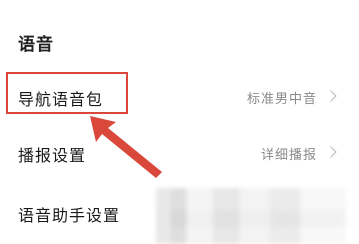 The width and height of the screenshot is (359, 244). Describe the element at coordinates (126, 147) in the screenshot. I see `annotation-arrow-icon` at that location.